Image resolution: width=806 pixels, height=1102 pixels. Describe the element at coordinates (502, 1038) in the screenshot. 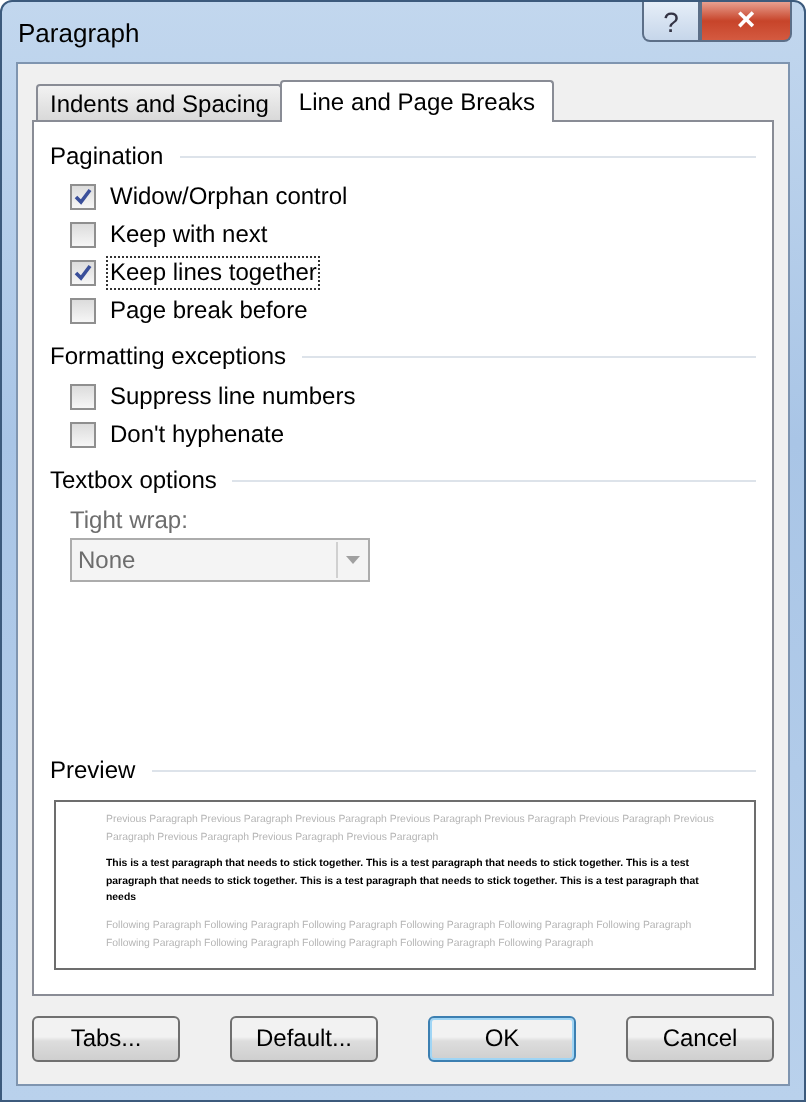

I see `dialog-button: OK` at that location.